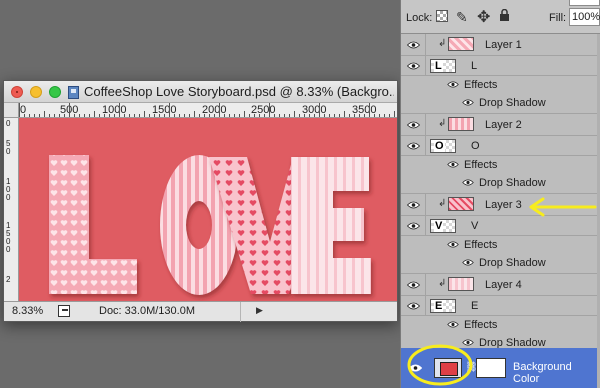 The height and width of the screenshot is (388, 600). What do you see at coordinates (474, 66) in the screenshot?
I see `layer-name: L` at bounding box center [474, 66].